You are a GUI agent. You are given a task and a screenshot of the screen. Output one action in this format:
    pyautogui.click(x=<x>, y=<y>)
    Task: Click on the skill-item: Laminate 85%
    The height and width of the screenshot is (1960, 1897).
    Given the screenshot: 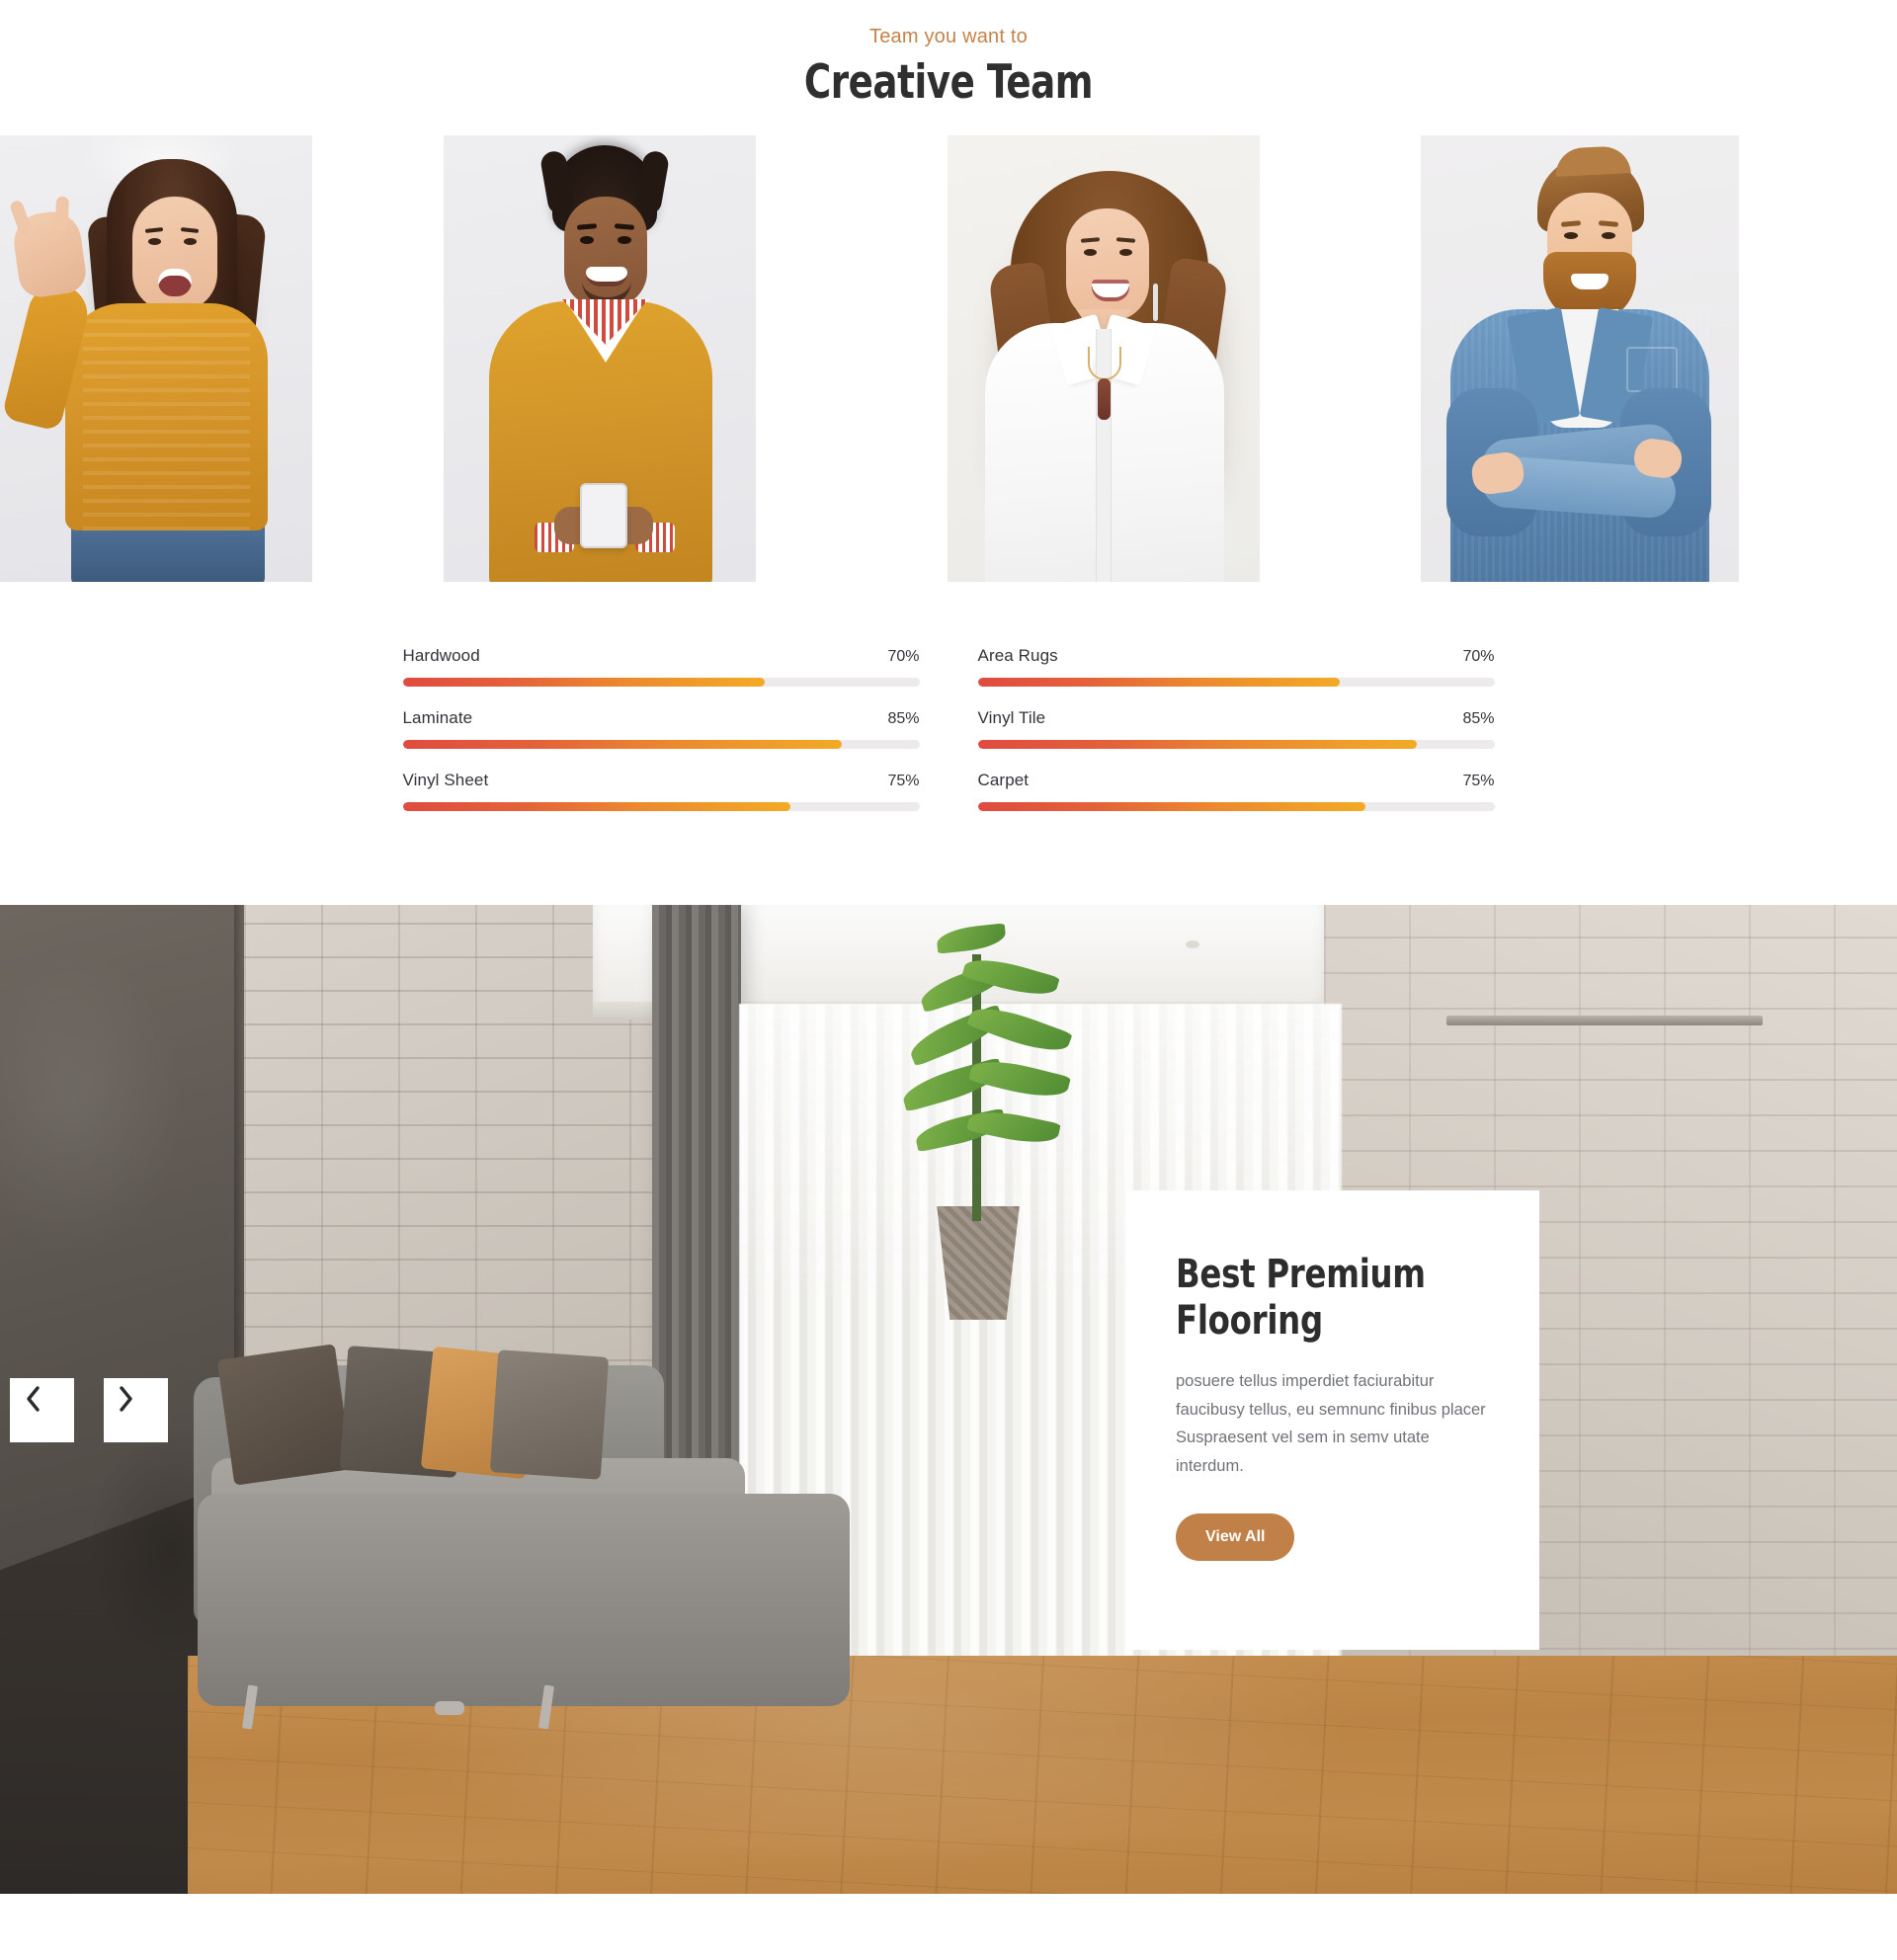 What is the action you would take?
    pyautogui.click(x=661, y=728)
    